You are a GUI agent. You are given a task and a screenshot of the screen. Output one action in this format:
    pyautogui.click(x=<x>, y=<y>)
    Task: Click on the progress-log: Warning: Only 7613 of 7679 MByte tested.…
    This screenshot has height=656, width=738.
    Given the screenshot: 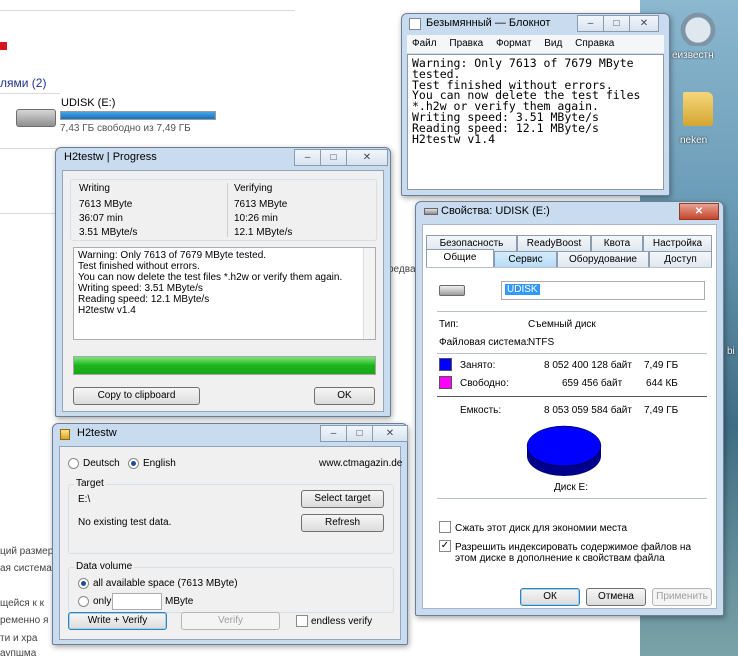 What is the action you would take?
    pyautogui.click(x=224, y=293)
    